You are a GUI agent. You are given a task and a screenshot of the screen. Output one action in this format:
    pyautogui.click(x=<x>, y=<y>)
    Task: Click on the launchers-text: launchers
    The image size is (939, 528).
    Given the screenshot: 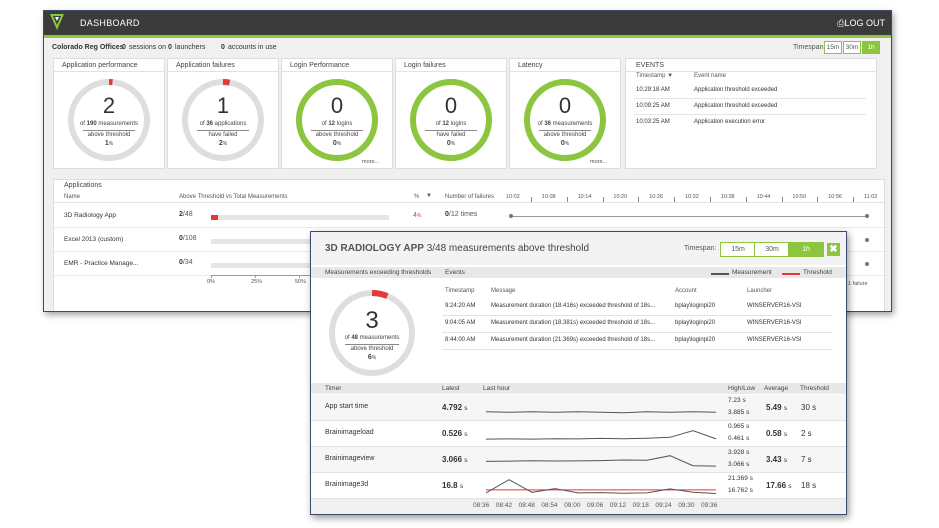 What is the action you would take?
    pyautogui.click(x=190, y=47)
    